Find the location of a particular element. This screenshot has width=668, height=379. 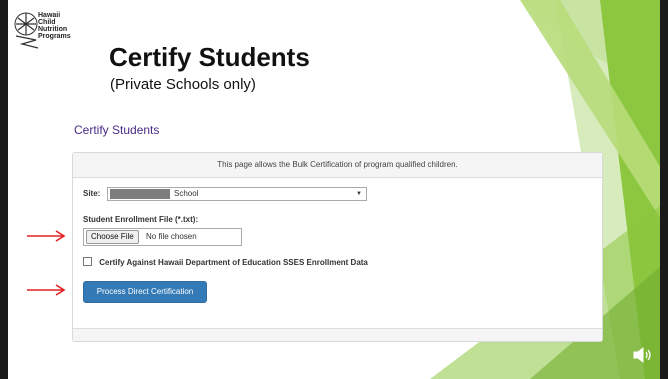

redacted-block is located at coordinates (140, 194).